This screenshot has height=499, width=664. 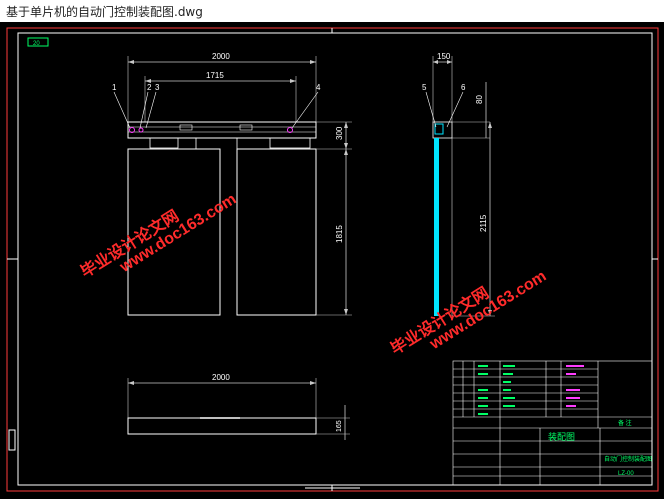 I want to click on title-block-label-left: 装配图, so click(x=561, y=436).